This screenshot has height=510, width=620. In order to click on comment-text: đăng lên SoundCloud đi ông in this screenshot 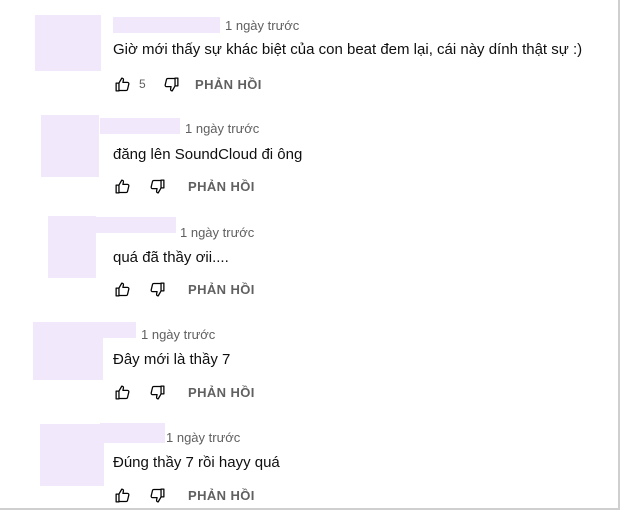, I will do `click(208, 154)`.